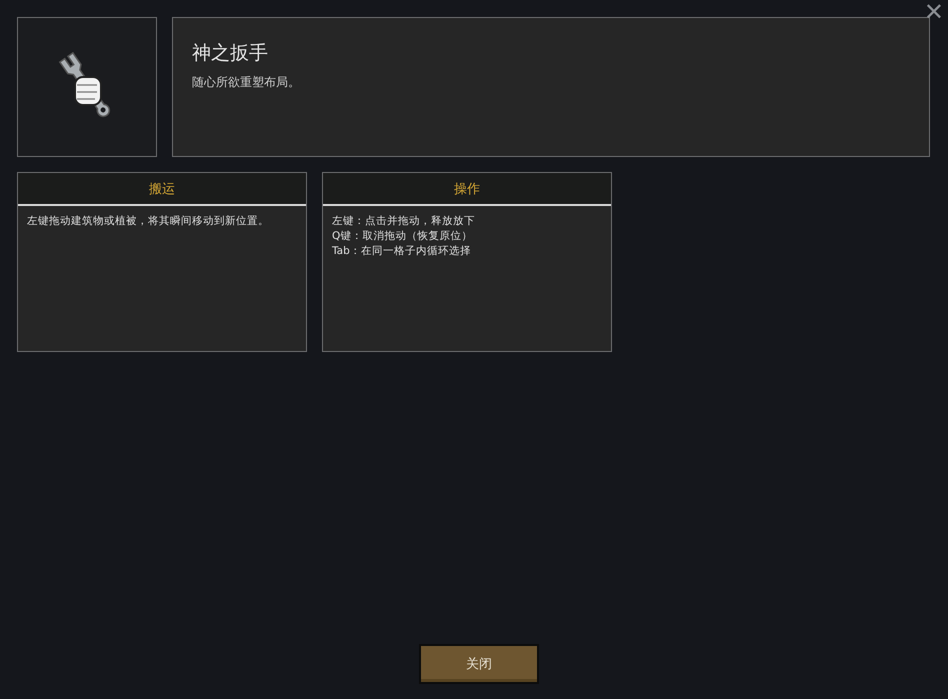 This screenshot has width=948, height=699. Describe the element at coordinates (402, 236) in the screenshot. I see `card-text: Q键：取消拖动（恢复原位）` at that location.